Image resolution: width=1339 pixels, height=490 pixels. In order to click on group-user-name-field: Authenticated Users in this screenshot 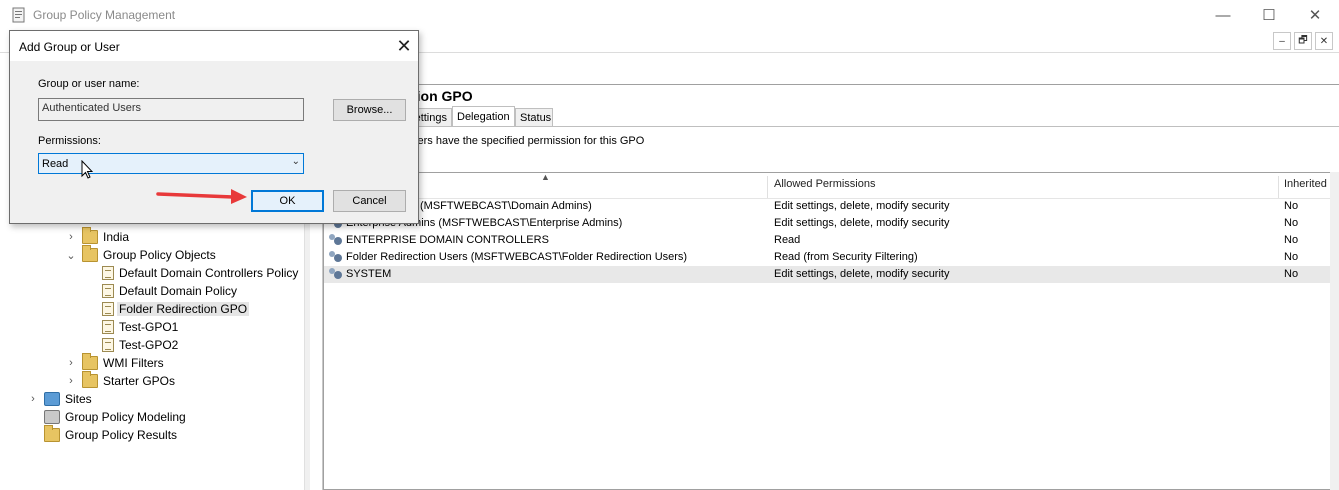, I will do `click(171, 109)`.